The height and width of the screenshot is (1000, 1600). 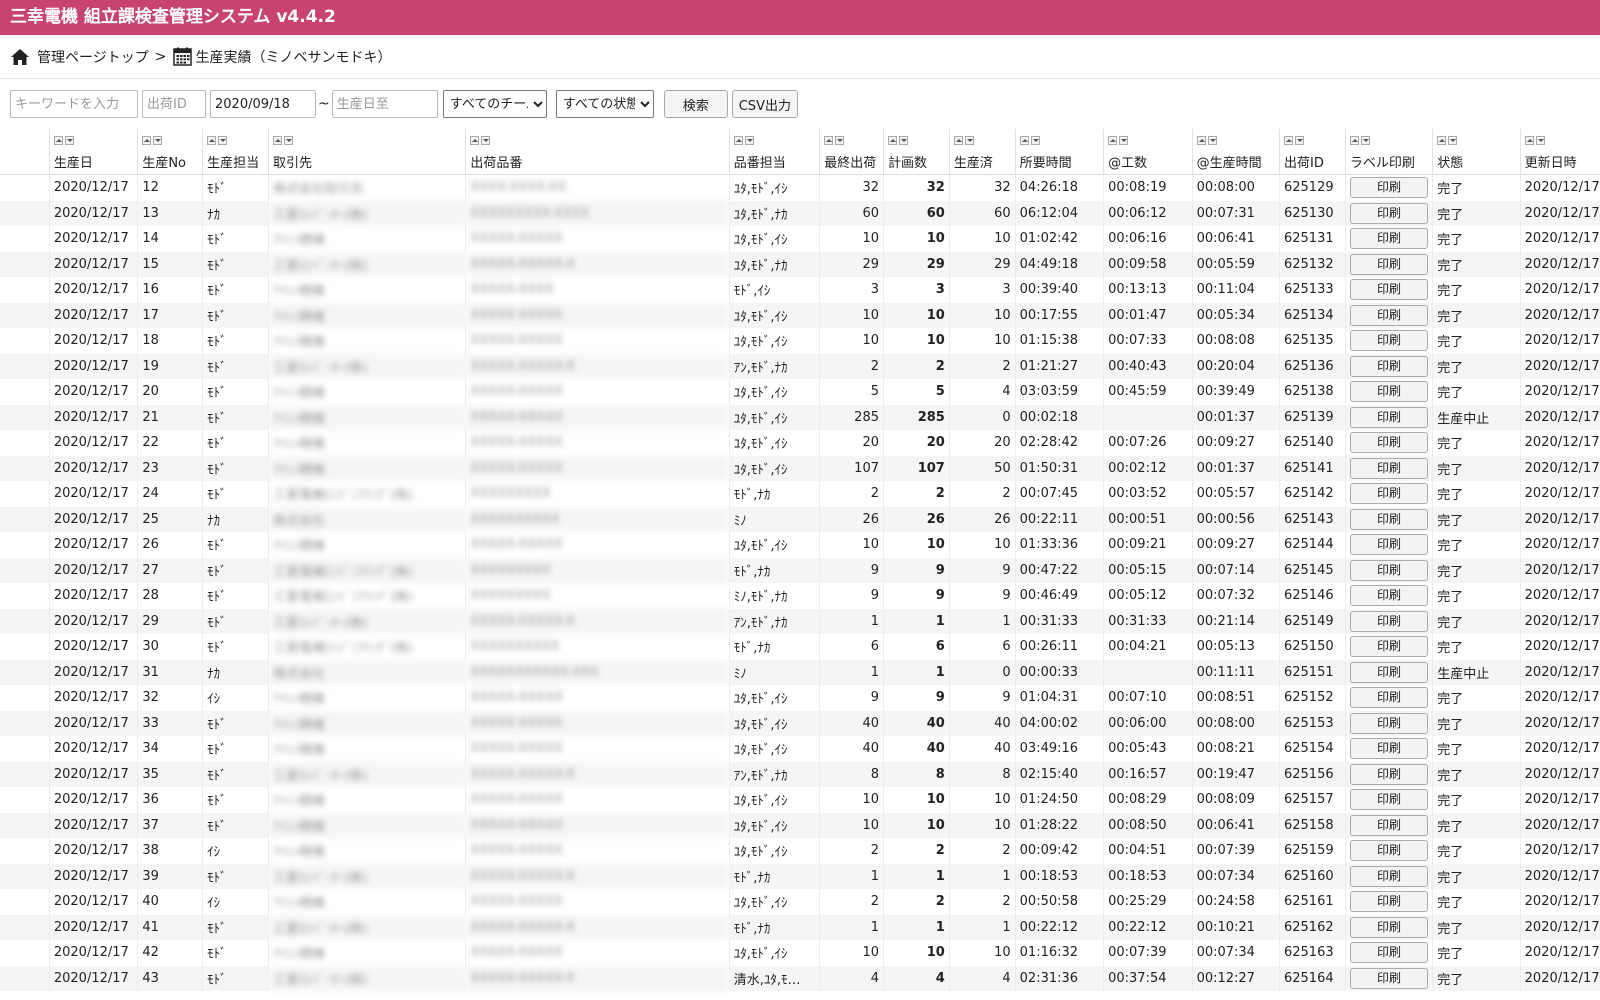 What do you see at coordinates (1476, 152) in the screenshot?
I see `column-header-status: 状態` at bounding box center [1476, 152].